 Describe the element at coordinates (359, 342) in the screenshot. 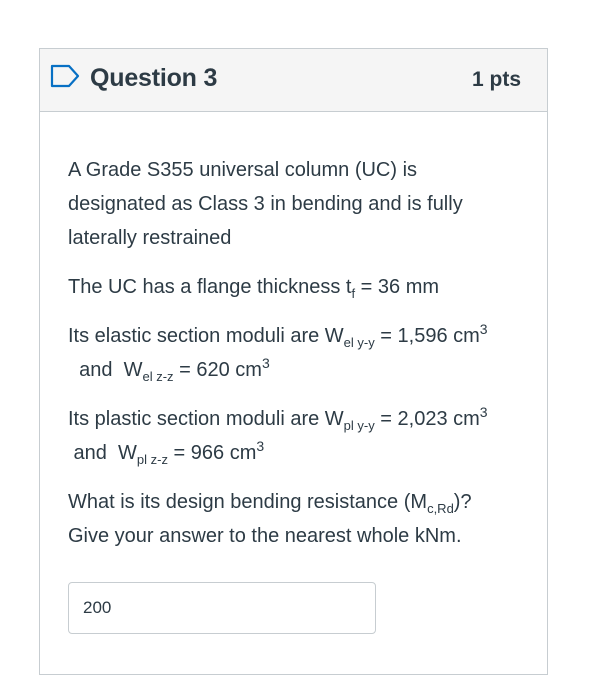

I see `subscript: el y-y` at that location.